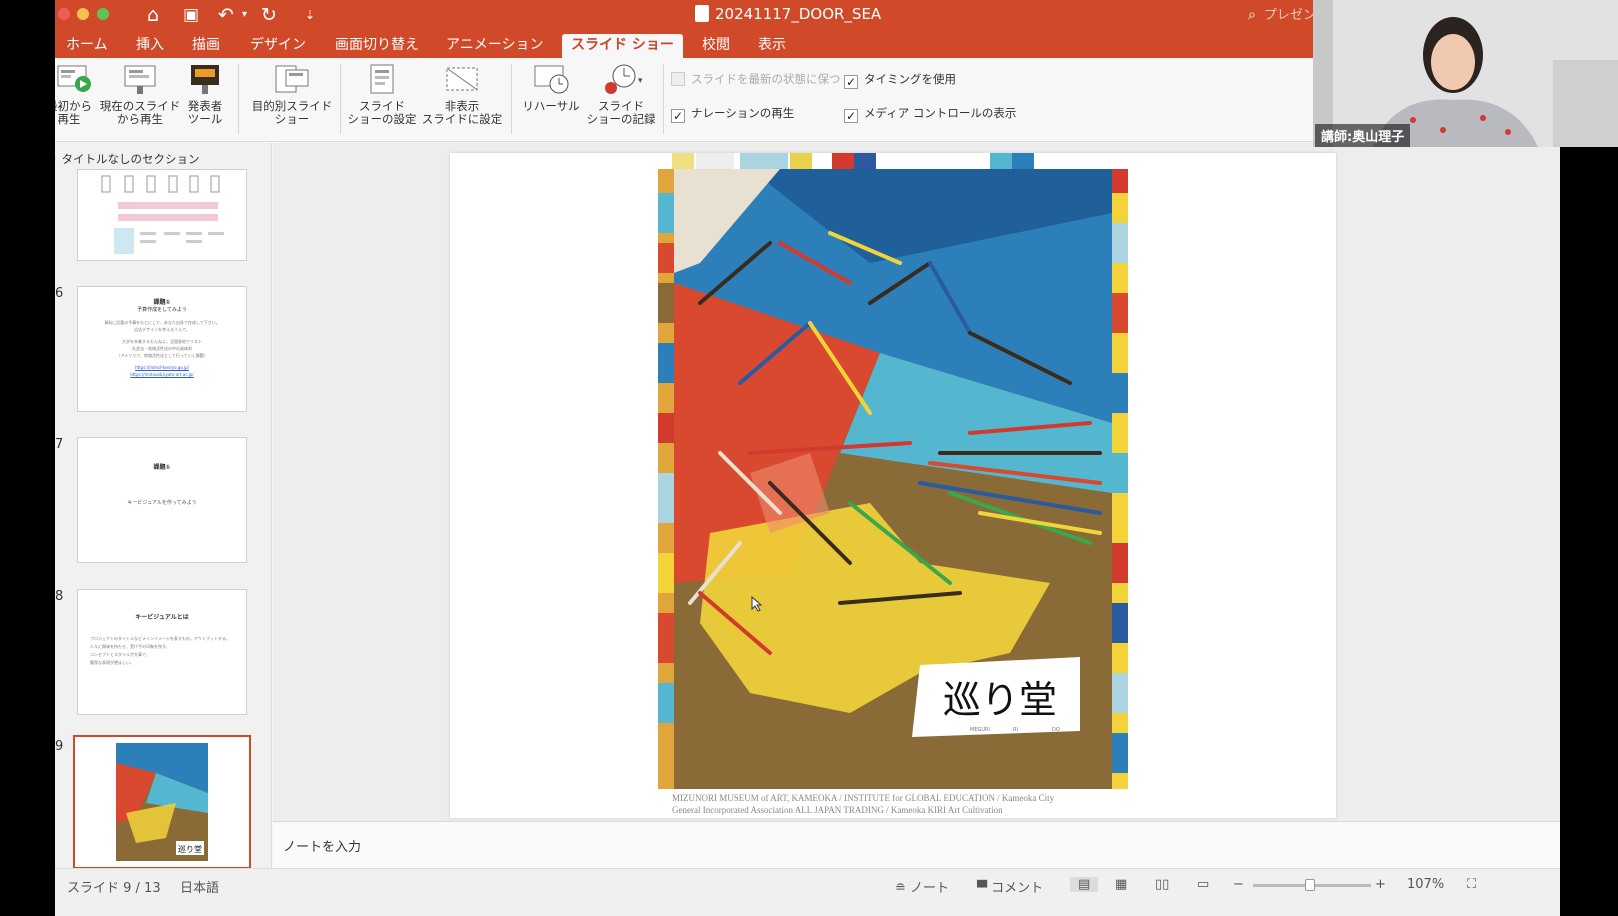 The width and height of the screenshot is (1618, 916). What do you see at coordinates (1010, 886) in the screenshot?
I see `comments-toggle-button: ▀ コメント` at bounding box center [1010, 886].